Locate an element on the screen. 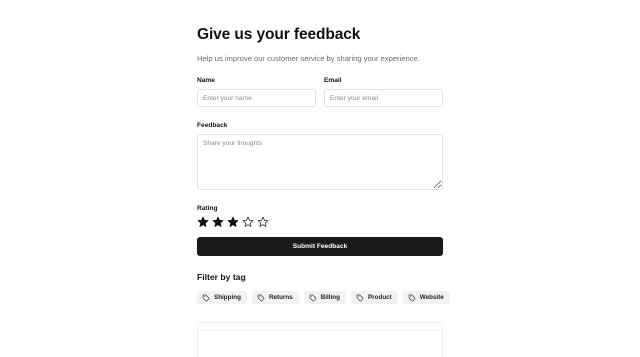 Image resolution: width=640 pixels, height=357 pixels. rating-group: Rating is located at coordinates (320, 216).